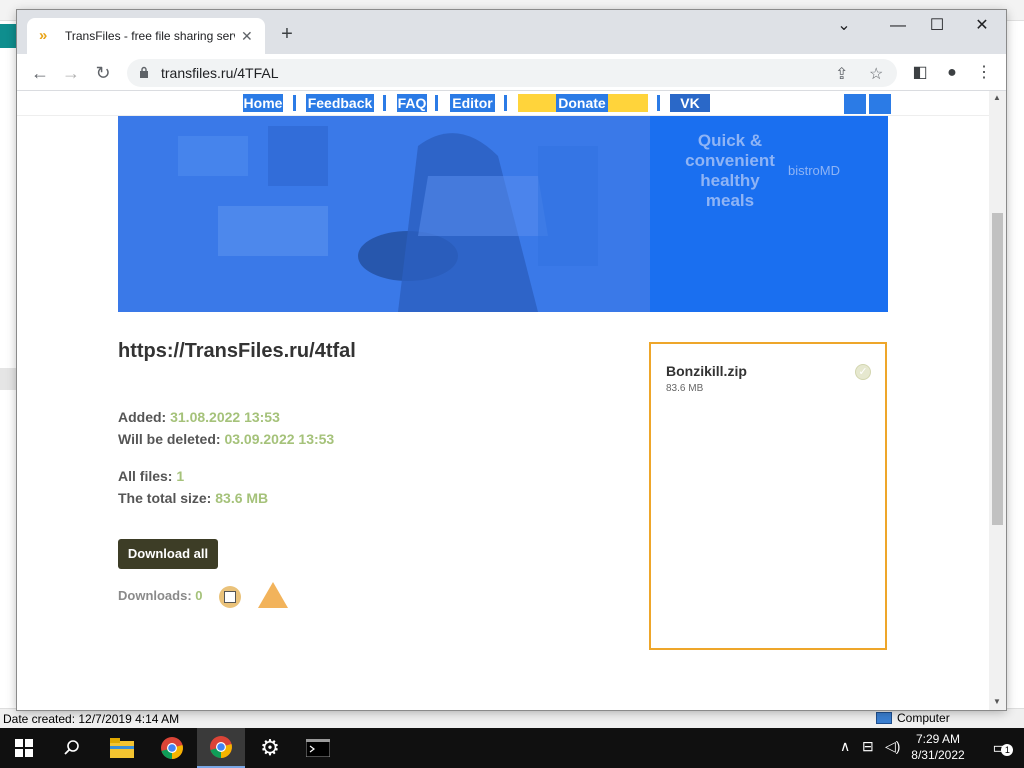 Image resolution: width=1024 pixels, height=768 pixels. What do you see at coordinates (503, 103) in the screenshot?
I see `site-navbar: Home Feedback FAQ Editor Donate VK` at bounding box center [503, 103].